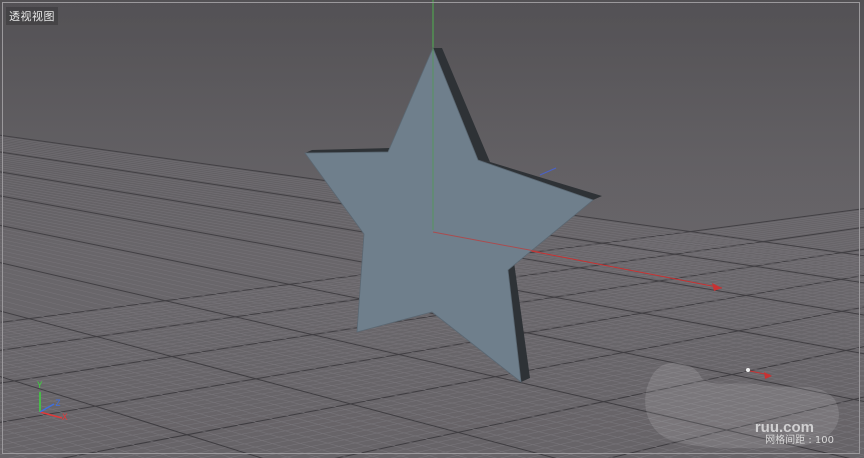 The width and height of the screenshot is (864, 458). What do you see at coordinates (32, 16) in the screenshot?
I see `view-name-label: 透视视图` at bounding box center [32, 16].